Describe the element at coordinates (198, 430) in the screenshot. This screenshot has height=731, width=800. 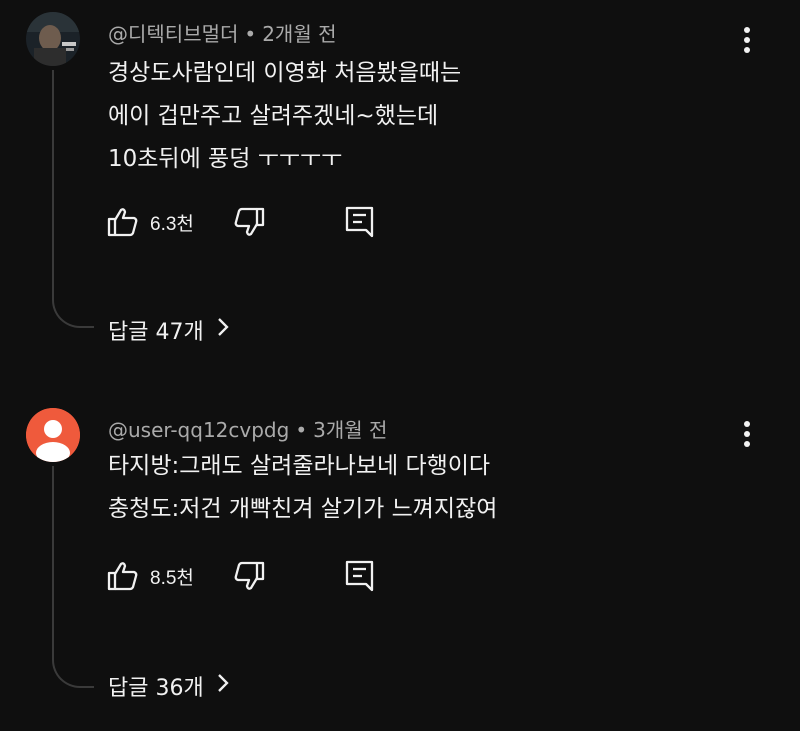
I see `author-name: @user-qq12cvpdg` at that location.